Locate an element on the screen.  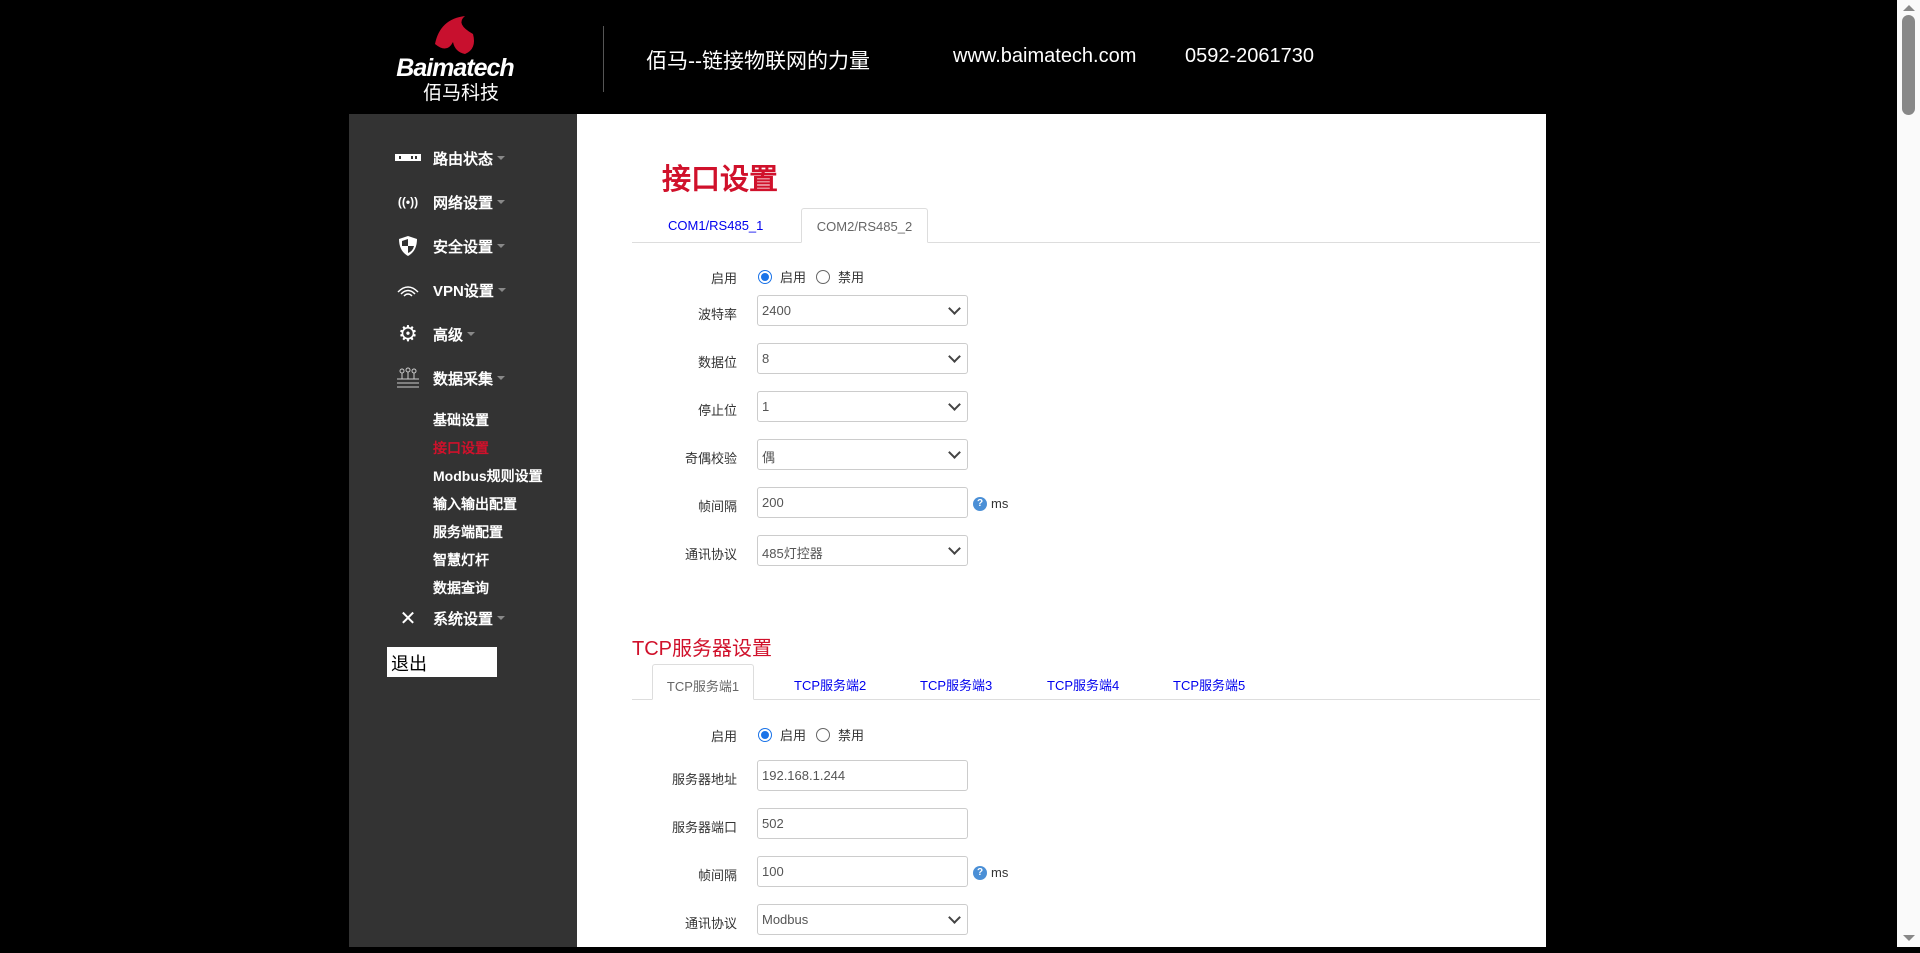
scroll-up-icon is located at coordinates (1909, 8).